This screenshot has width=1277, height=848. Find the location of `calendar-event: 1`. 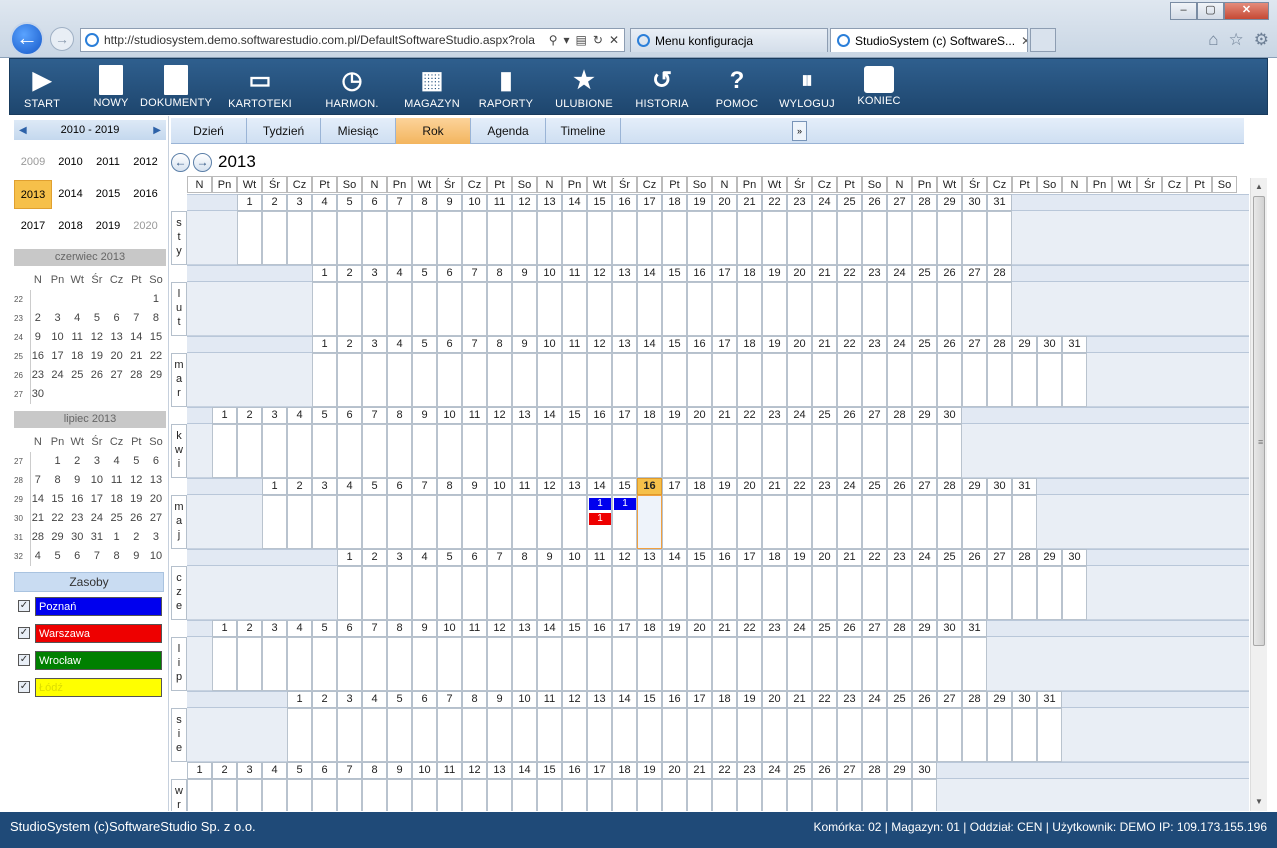

calendar-event: 1 is located at coordinates (600, 504).